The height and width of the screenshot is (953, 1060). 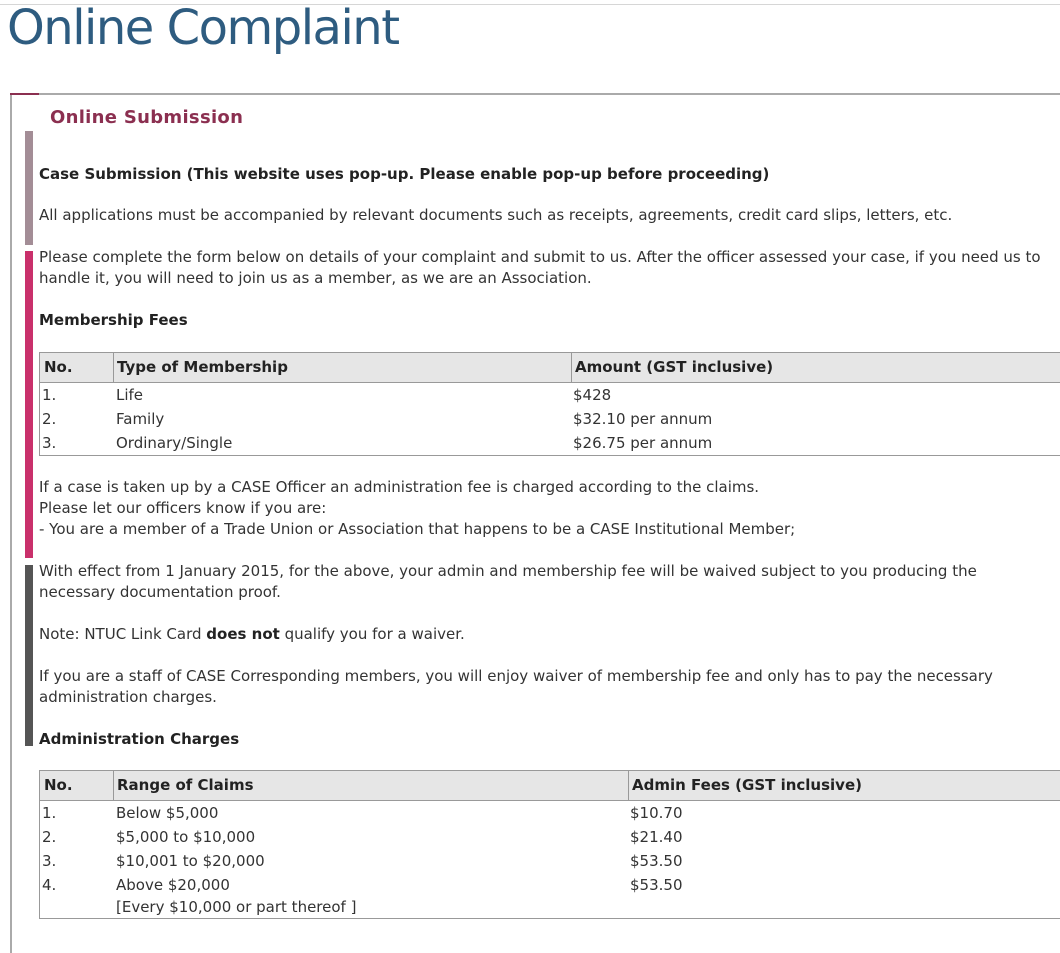 I want to click on staff-line-2: administration charges., so click(x=128, y=697).